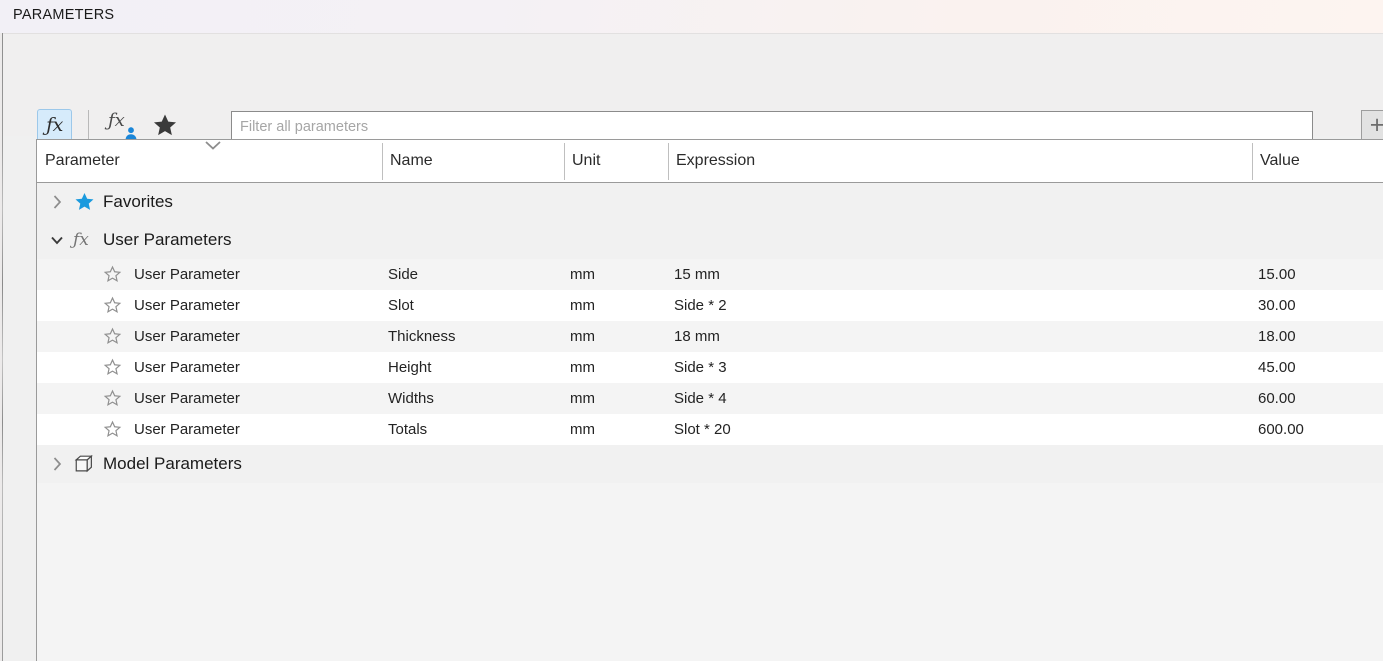 The height and width of the screenshot is (661, 1383). What do you see at coordinates (138, 201) in the screenshot?
I see `group-label-favorites: Favorites` at bounding box center [138, 201].